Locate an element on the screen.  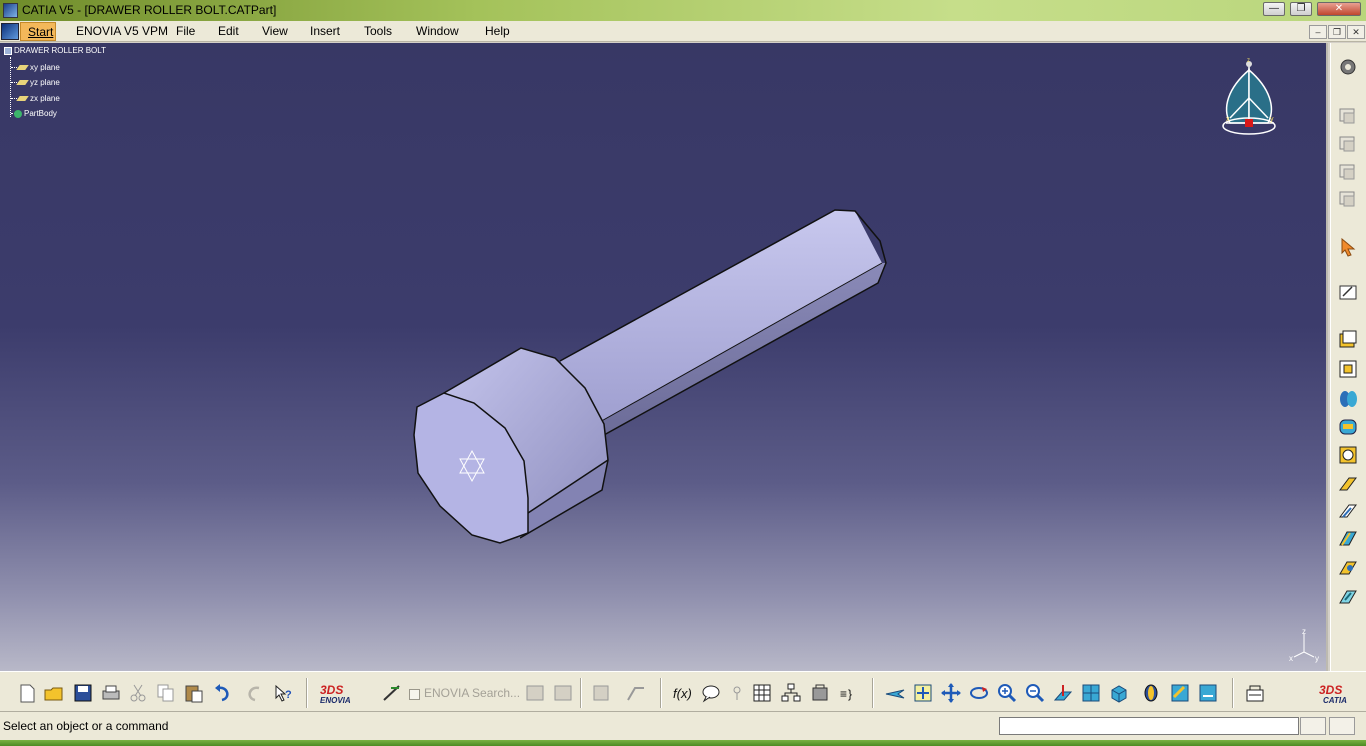
window-title: CATIA V5 - [DRAWER ROLLER BOLT.CATPart] is located at coordinates (149, 10).